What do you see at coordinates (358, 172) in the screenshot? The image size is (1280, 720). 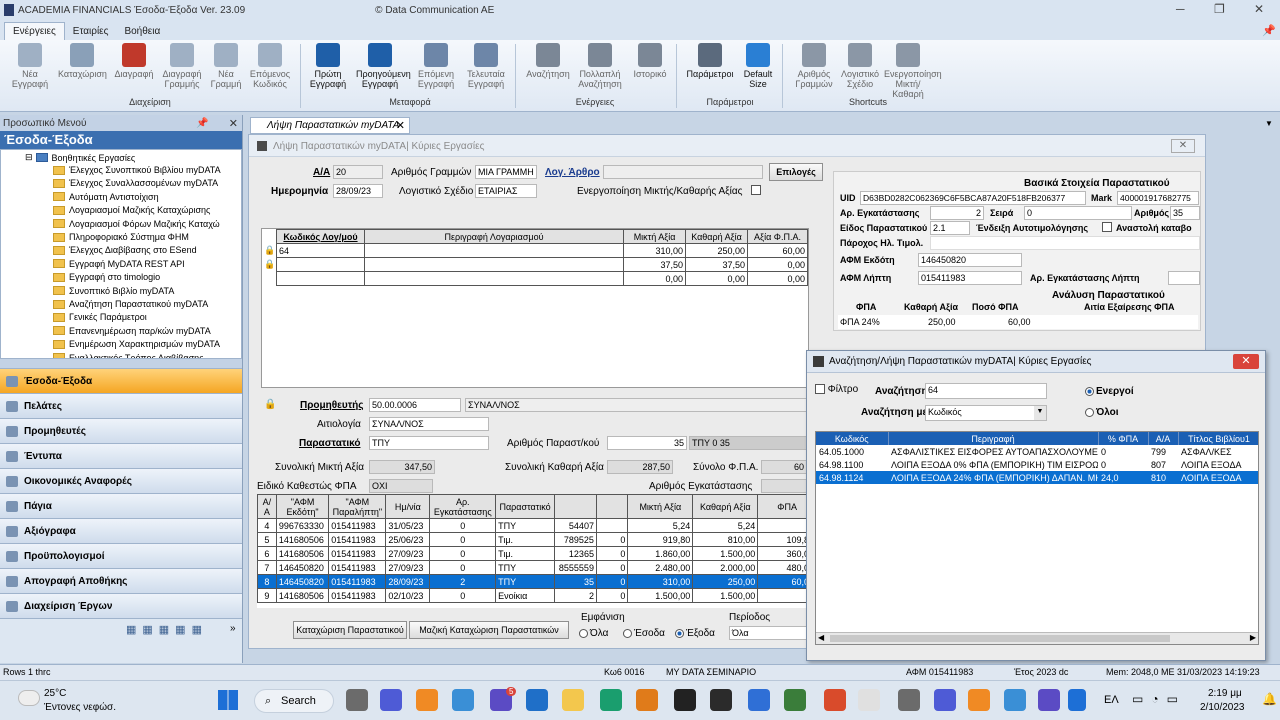 I see `aa-field: 20` at bounding box center [358, 172].